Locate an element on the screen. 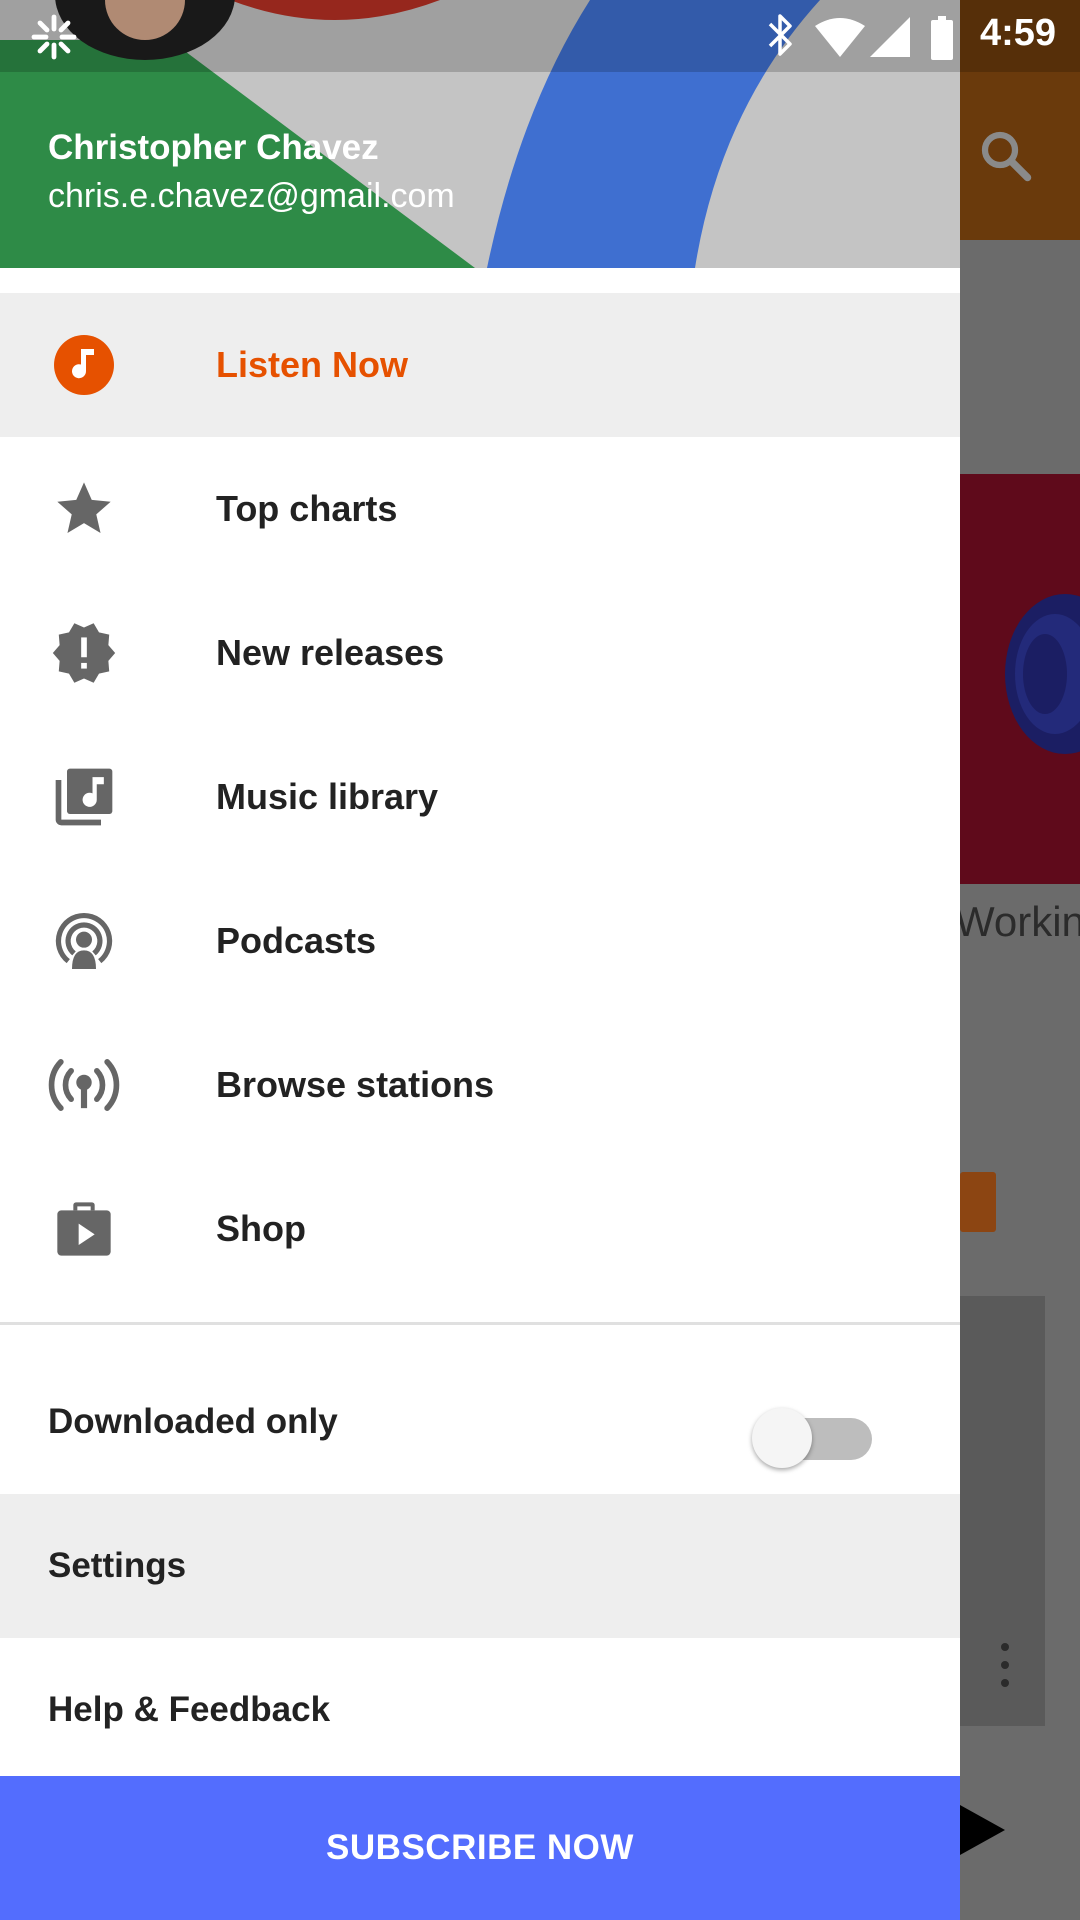 The image size is (1080, 1920). menu-item-new-releases: New releases is located at coordinates (480, 653).